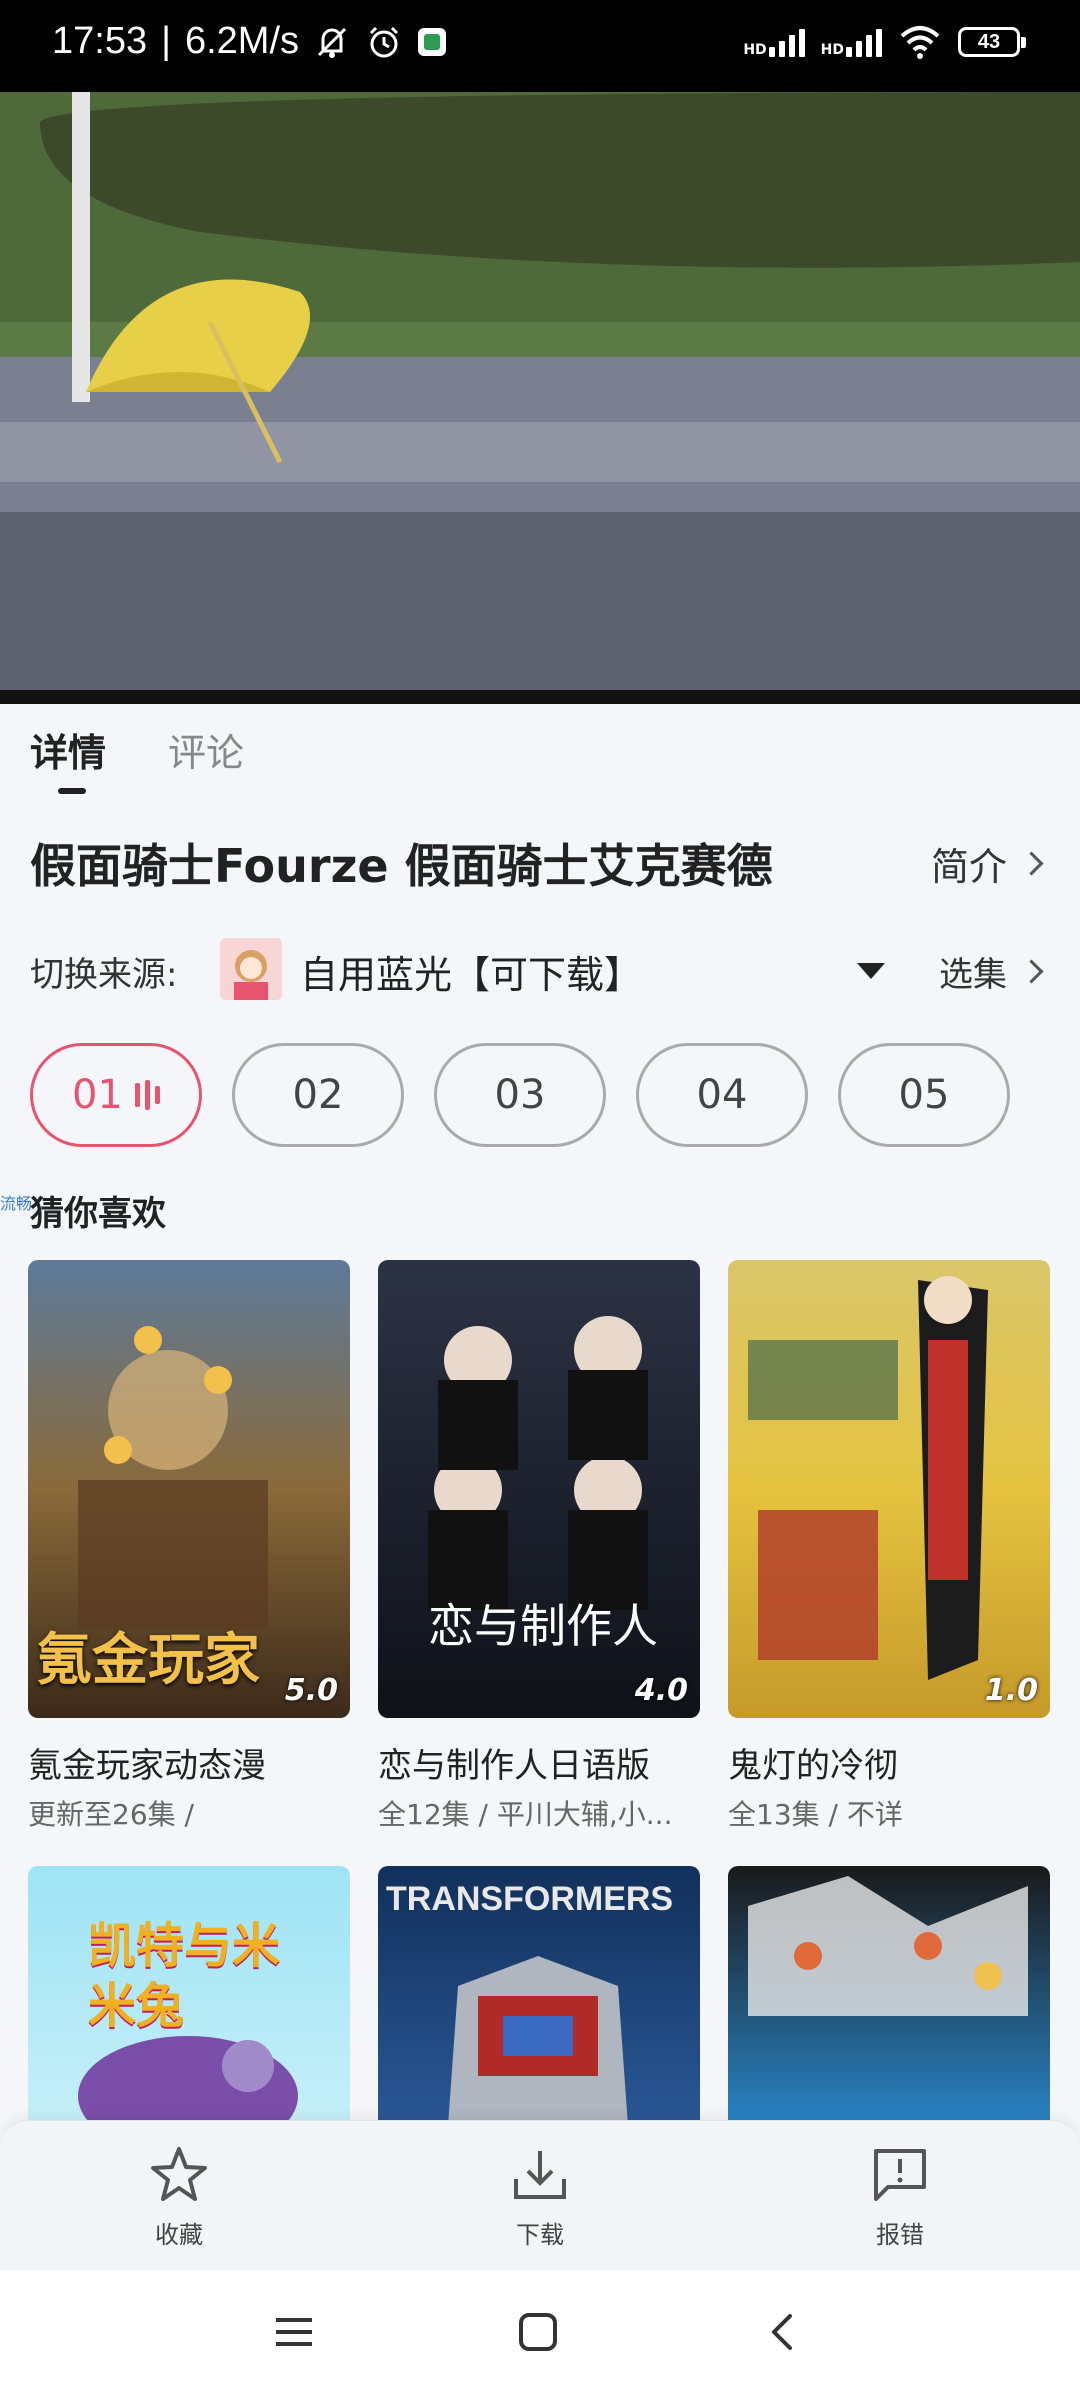  I want to click on card-info: 更新至26集 /, so click(111, 1814).